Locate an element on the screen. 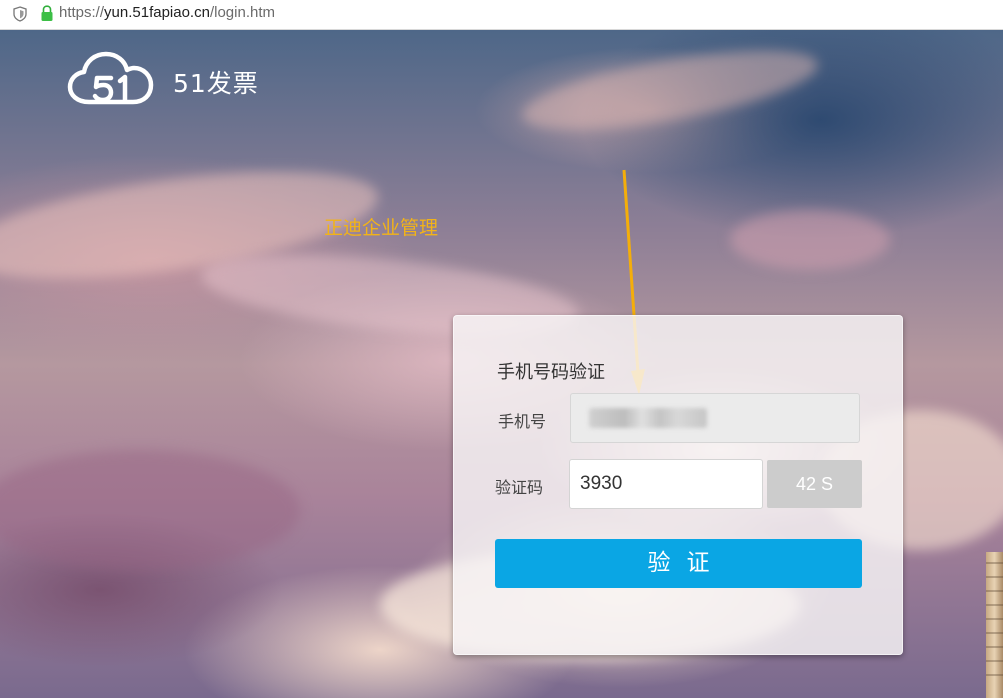  brand-name: 51发票 is located at coordinates (216, 83).